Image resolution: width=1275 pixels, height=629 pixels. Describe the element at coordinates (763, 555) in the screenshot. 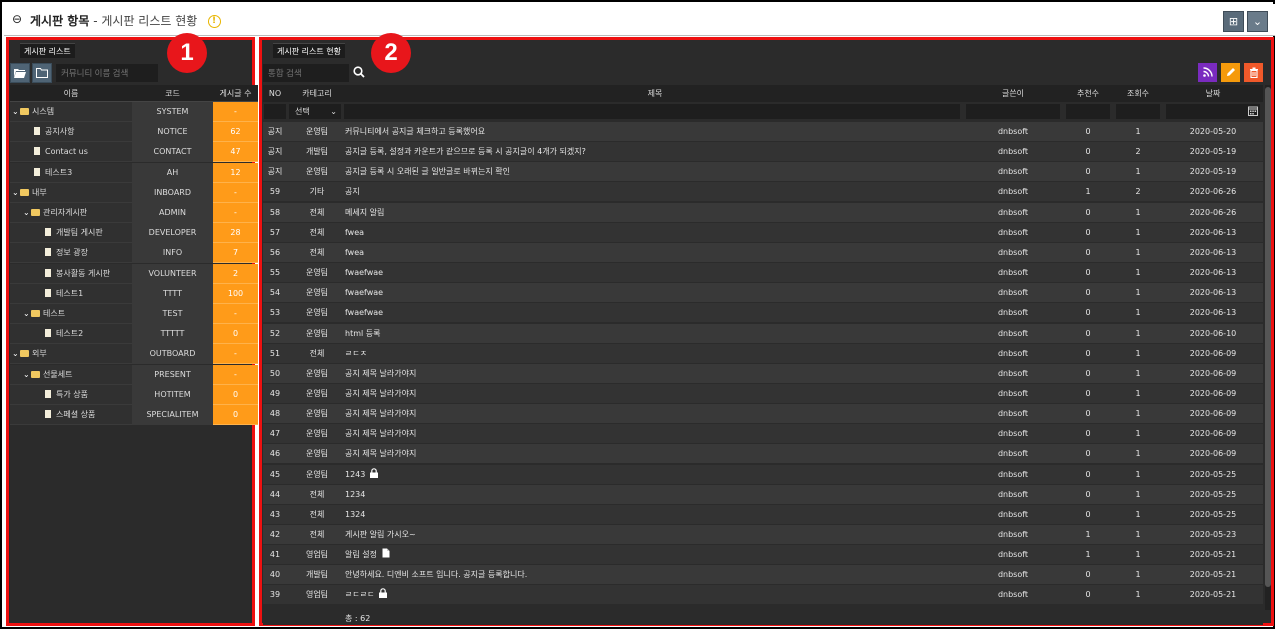

I see `table-row: 41 영업팀 알림 설정 dnbsoft 1 1 2020-05-21` at that location.